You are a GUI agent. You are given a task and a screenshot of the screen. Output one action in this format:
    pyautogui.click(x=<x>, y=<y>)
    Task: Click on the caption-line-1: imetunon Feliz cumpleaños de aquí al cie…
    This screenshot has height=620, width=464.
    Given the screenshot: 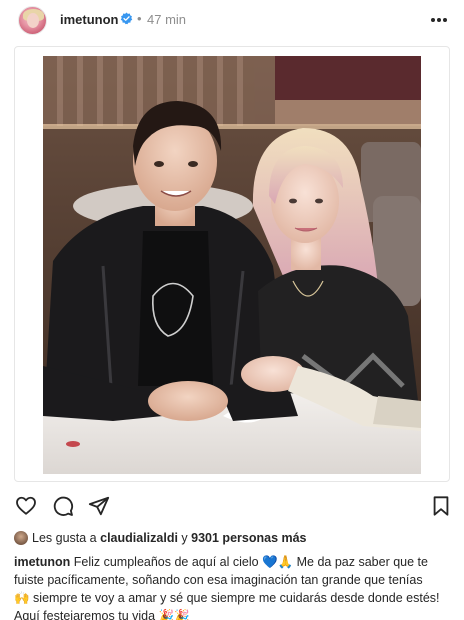 What is the action you would take?
    pyautogui.click(x=234, y=562)
    